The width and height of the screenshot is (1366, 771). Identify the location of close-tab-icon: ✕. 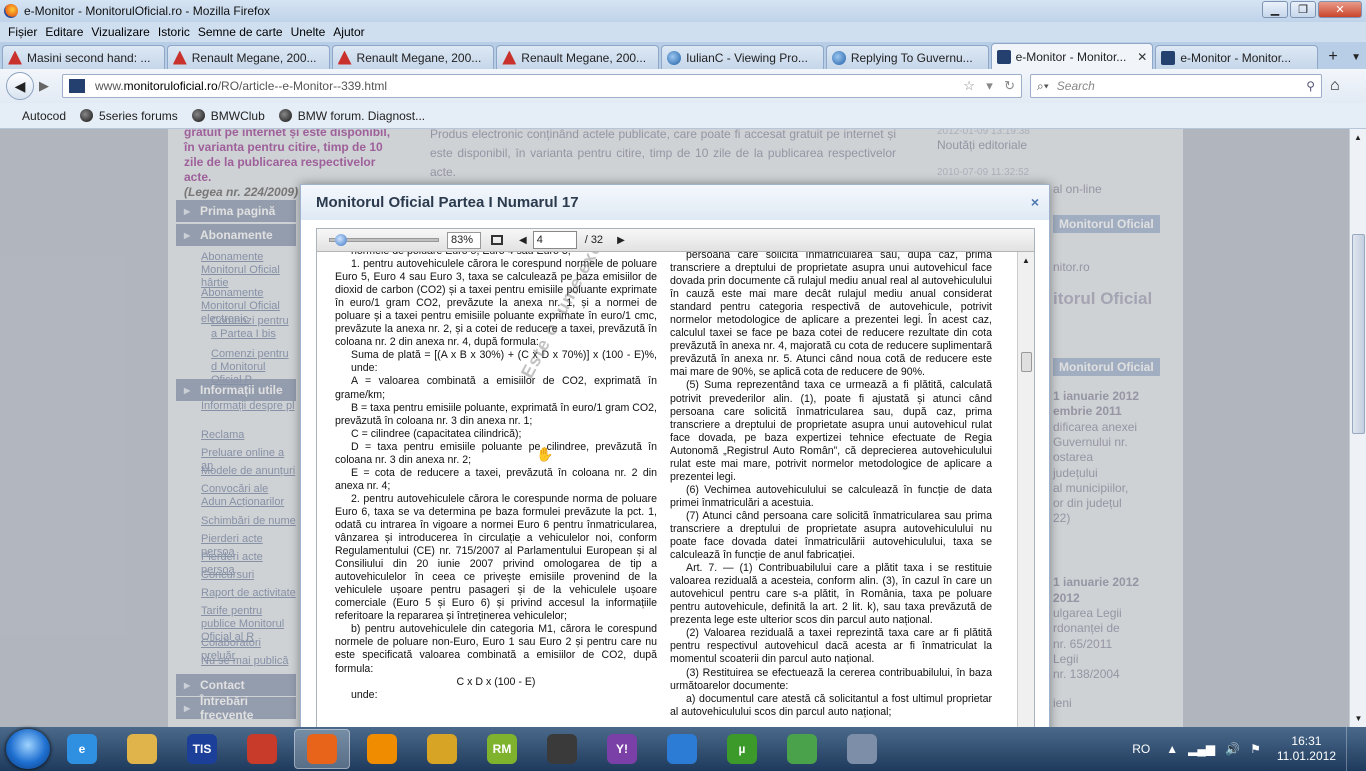
(1142, 57).